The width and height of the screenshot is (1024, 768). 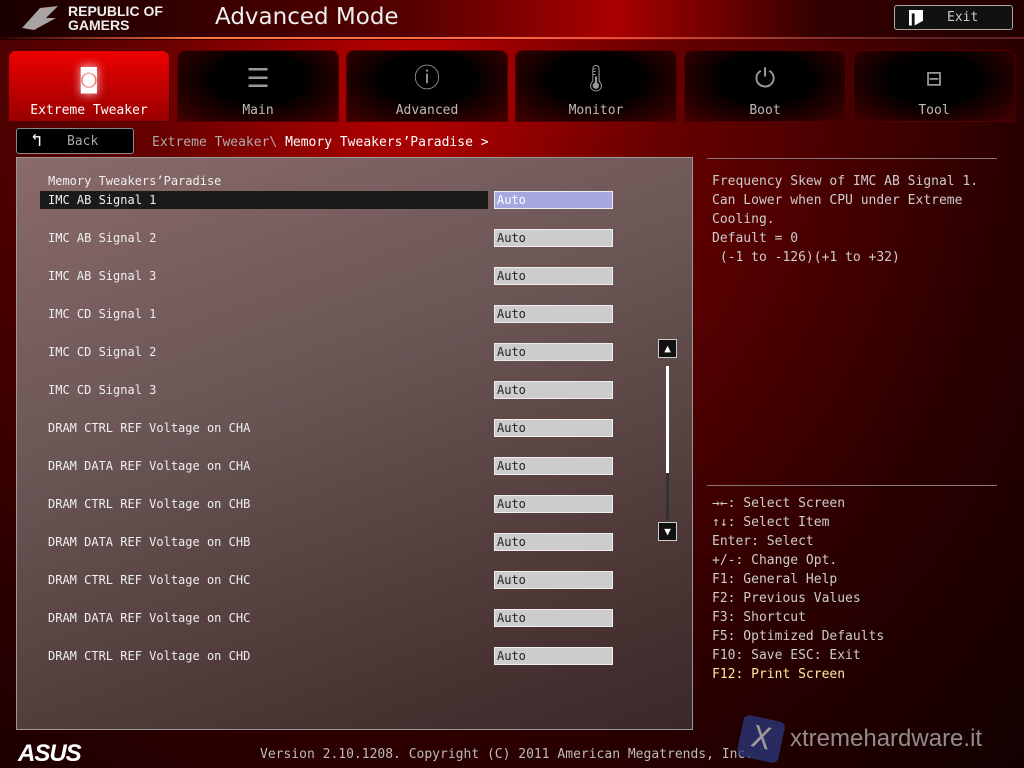 I want to click on setting-row: DRAM CTRL REF Voltage on CHB, so click(x=264, y=504).